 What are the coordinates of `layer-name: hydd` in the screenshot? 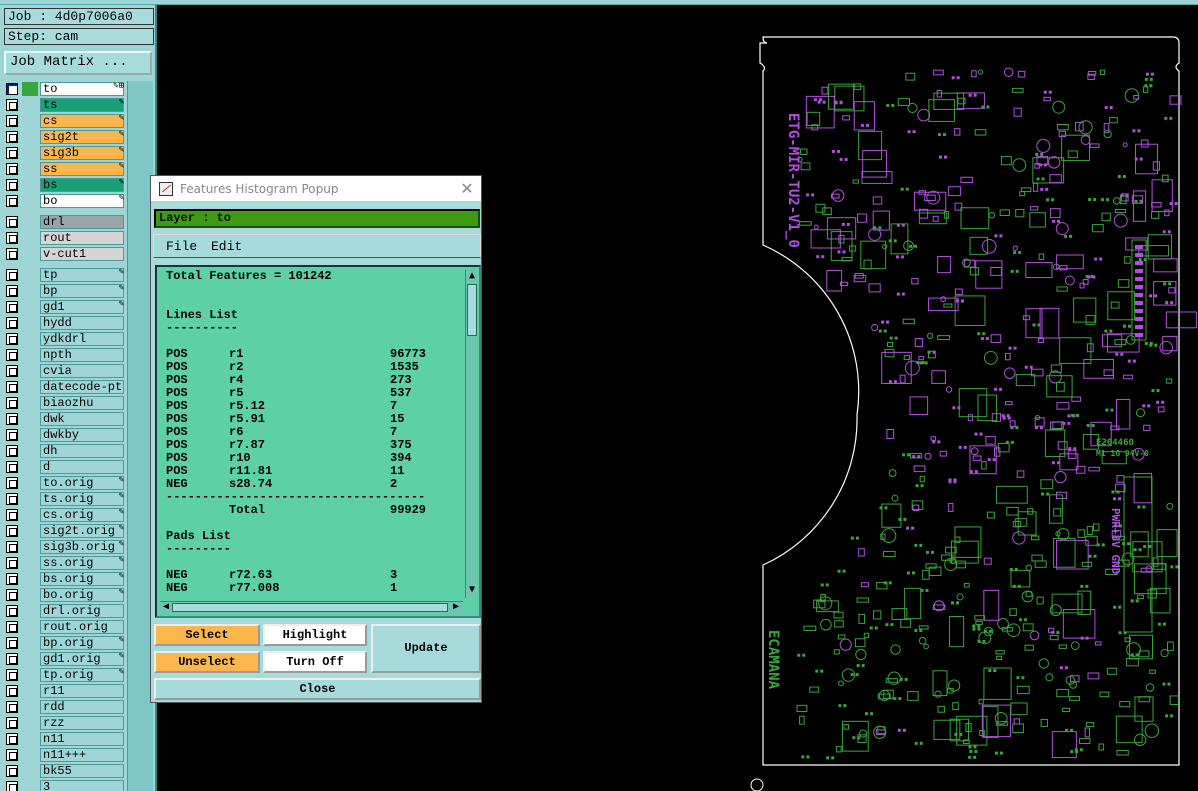 It's located at (82, 323).